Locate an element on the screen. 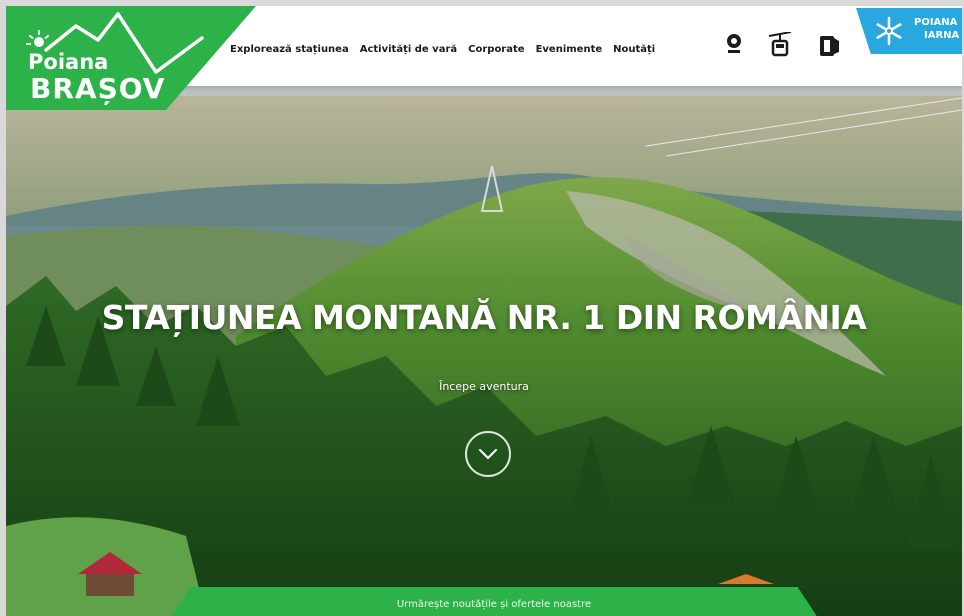  winter-season-tab: POIANA IARNA is located at coordinates (909, 31).